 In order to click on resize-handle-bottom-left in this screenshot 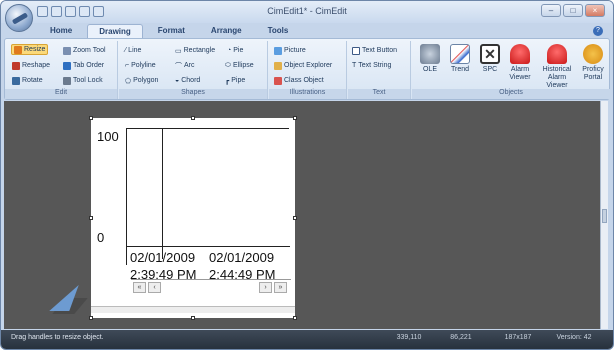, I will do `click(91, 318)`.